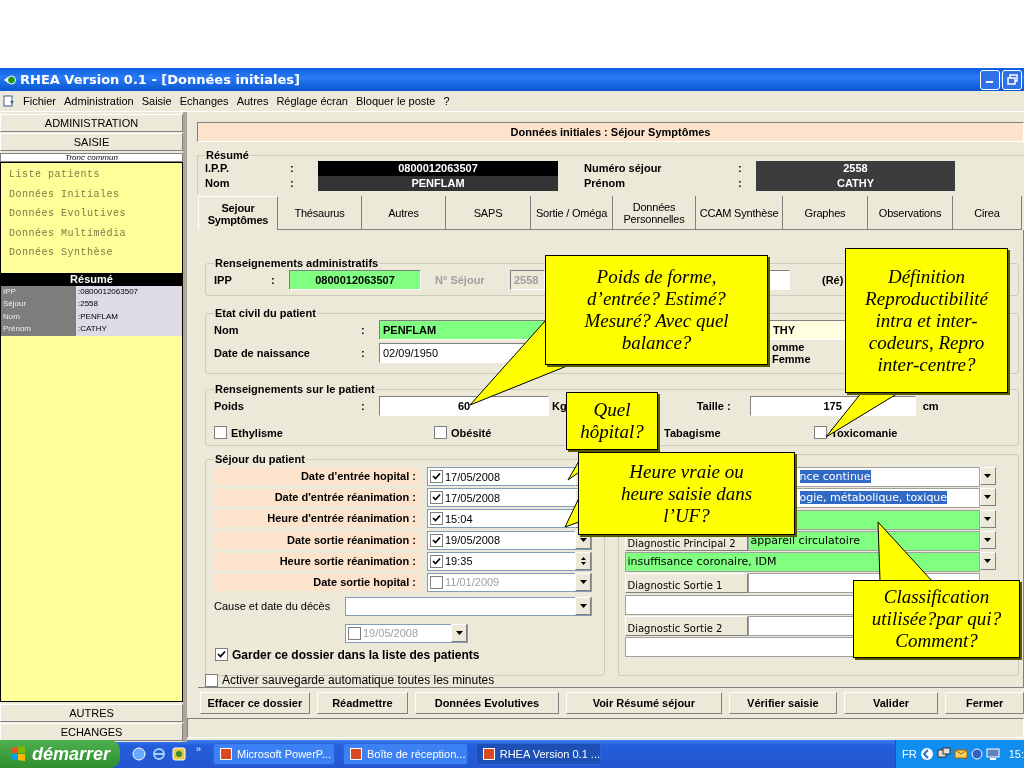 This screenshot has width=1024, height=768. What do you see at coordinates (356, 654) in the screenshot?
I see `checkbox-label: Garder ce dossier dans la liste des patients` at bounding box center [356, 654].